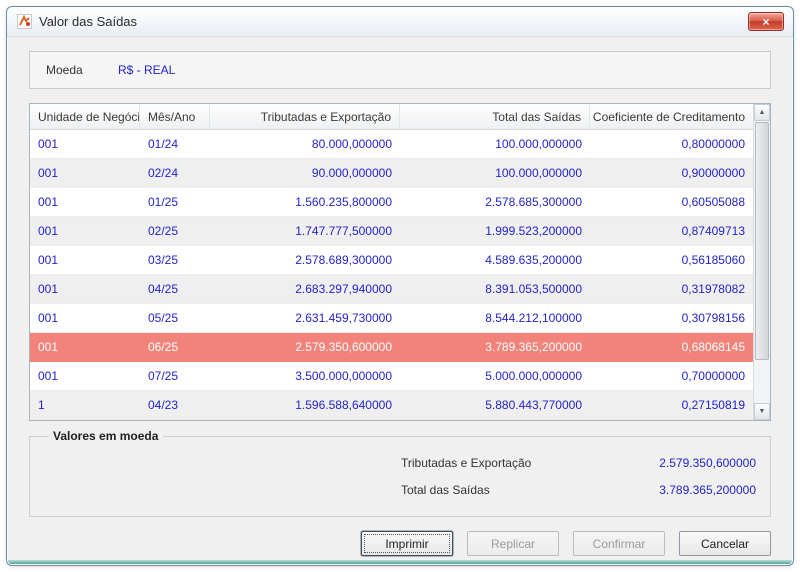 The image size is (800, 572). What do you see at coordinates (713, 260) in the screenshot?
I see `table-cell: 0,56185060` at bounding box center [713, 260].